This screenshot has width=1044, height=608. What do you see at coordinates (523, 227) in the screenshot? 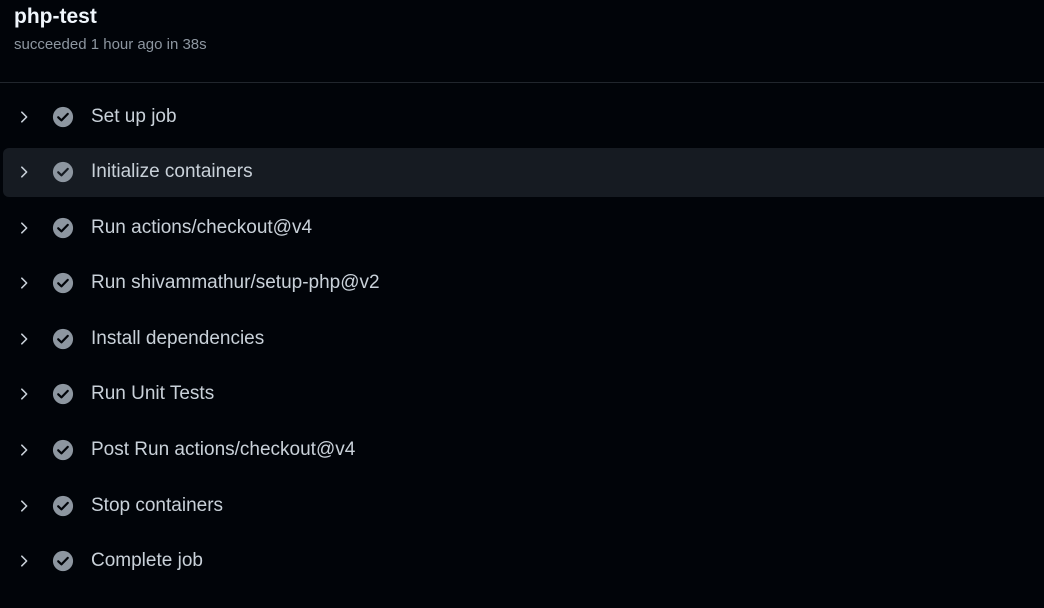
I see `step-row: Run actions/checkout@v4` at bounding box center [523, 227].